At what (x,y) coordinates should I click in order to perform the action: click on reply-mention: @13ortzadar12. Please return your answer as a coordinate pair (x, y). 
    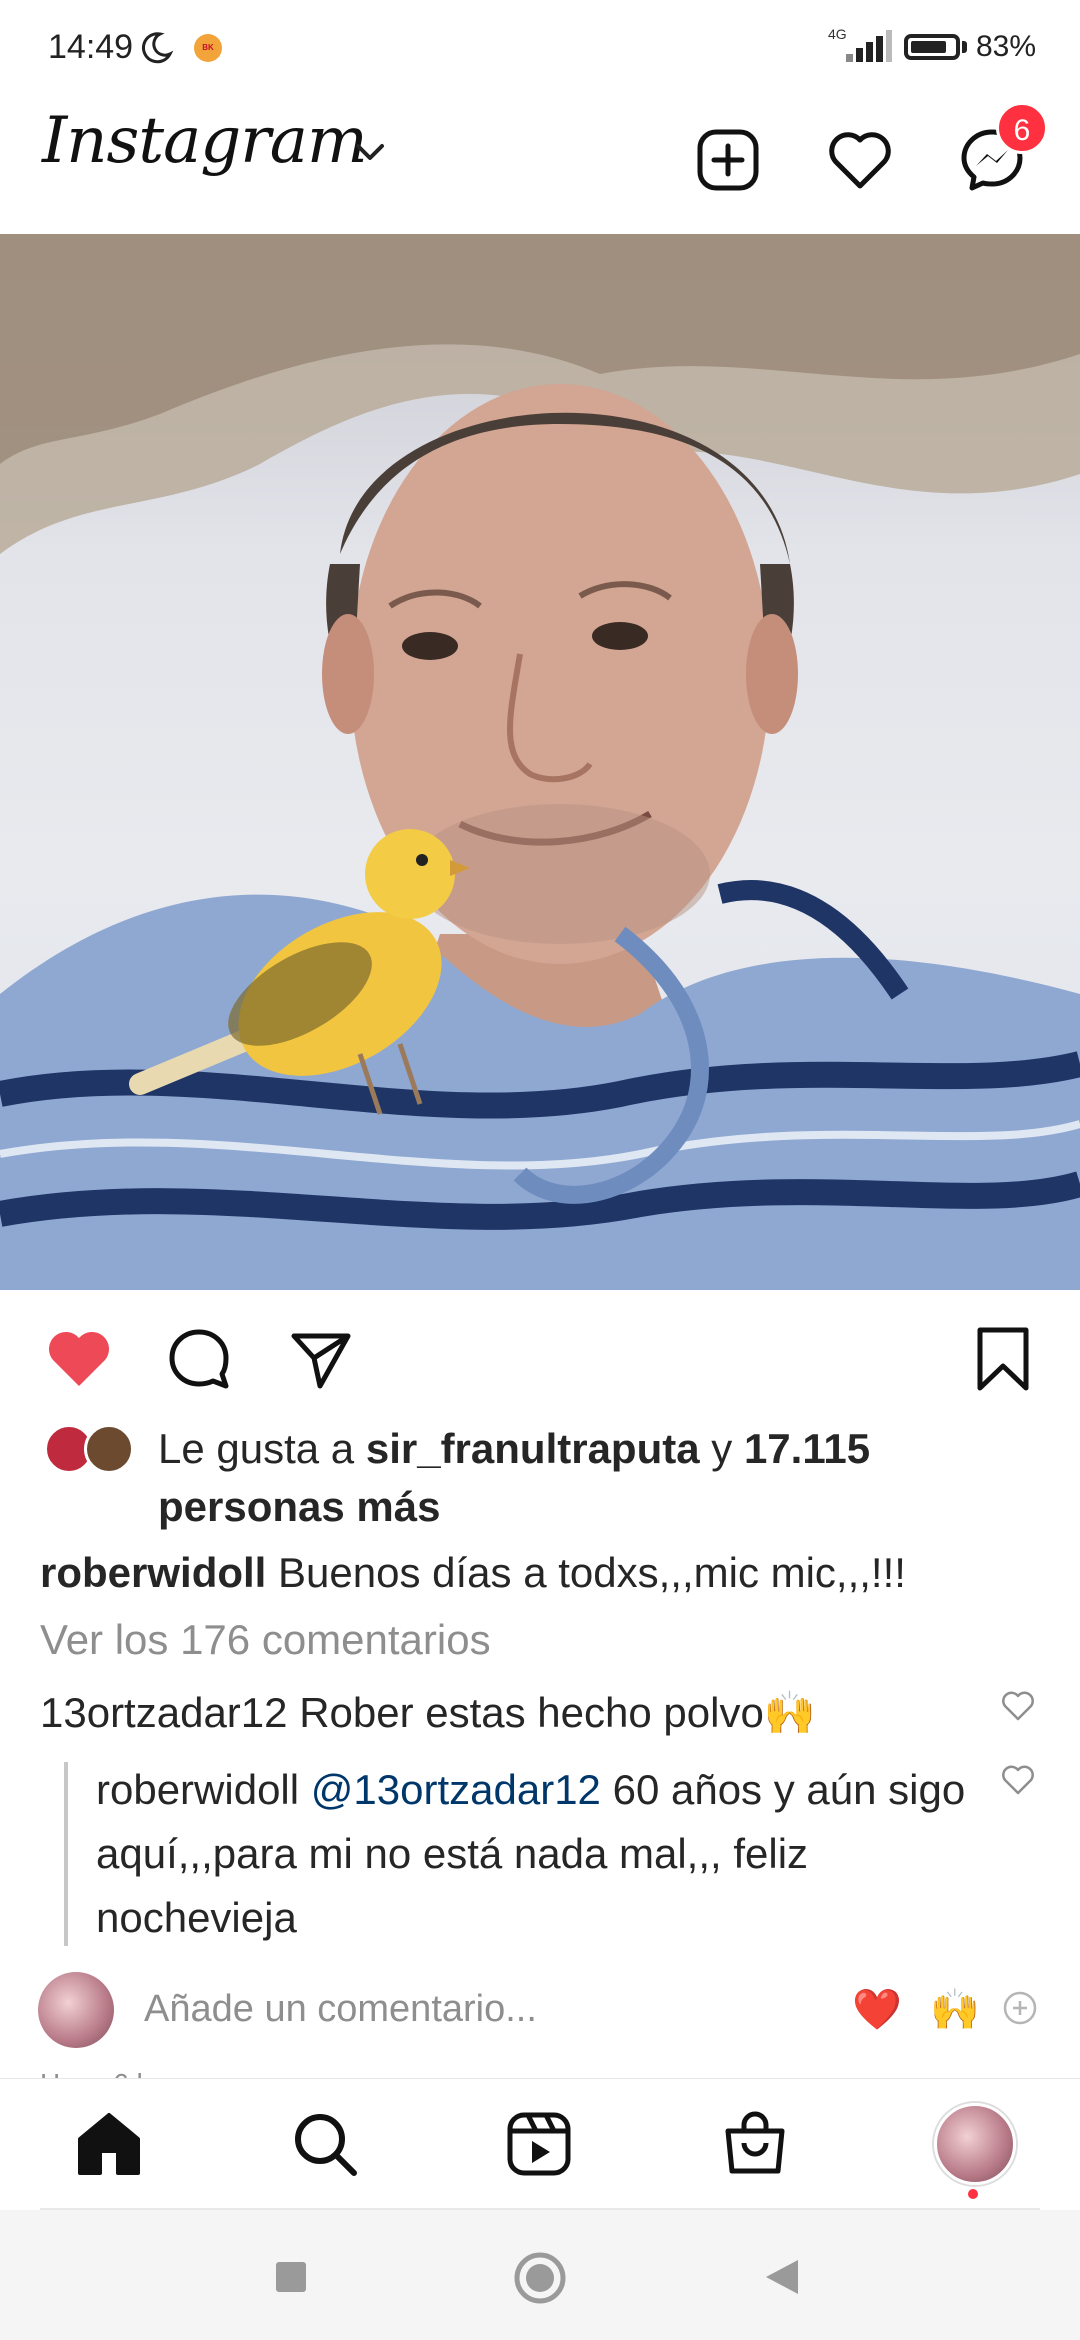
    Looking at the image, I should click on (456, 1789).